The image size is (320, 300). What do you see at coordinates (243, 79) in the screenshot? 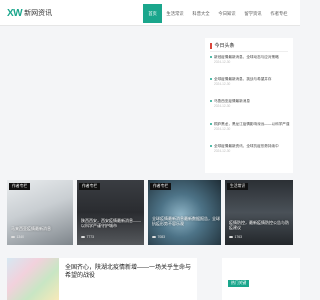
I see `list-item-title: 全球疫情最新消息，挑战与希望并存` at bounding box center [243, 79].